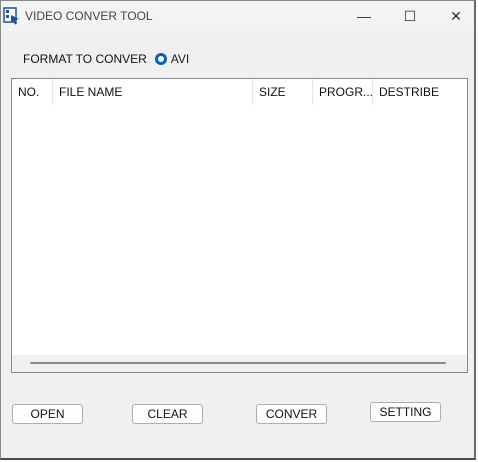 This screenshot has width=478, height=462. Describe the element at coordinates (167, 414) in the screenshot. I see `clear-button: CLEAR` at that location.